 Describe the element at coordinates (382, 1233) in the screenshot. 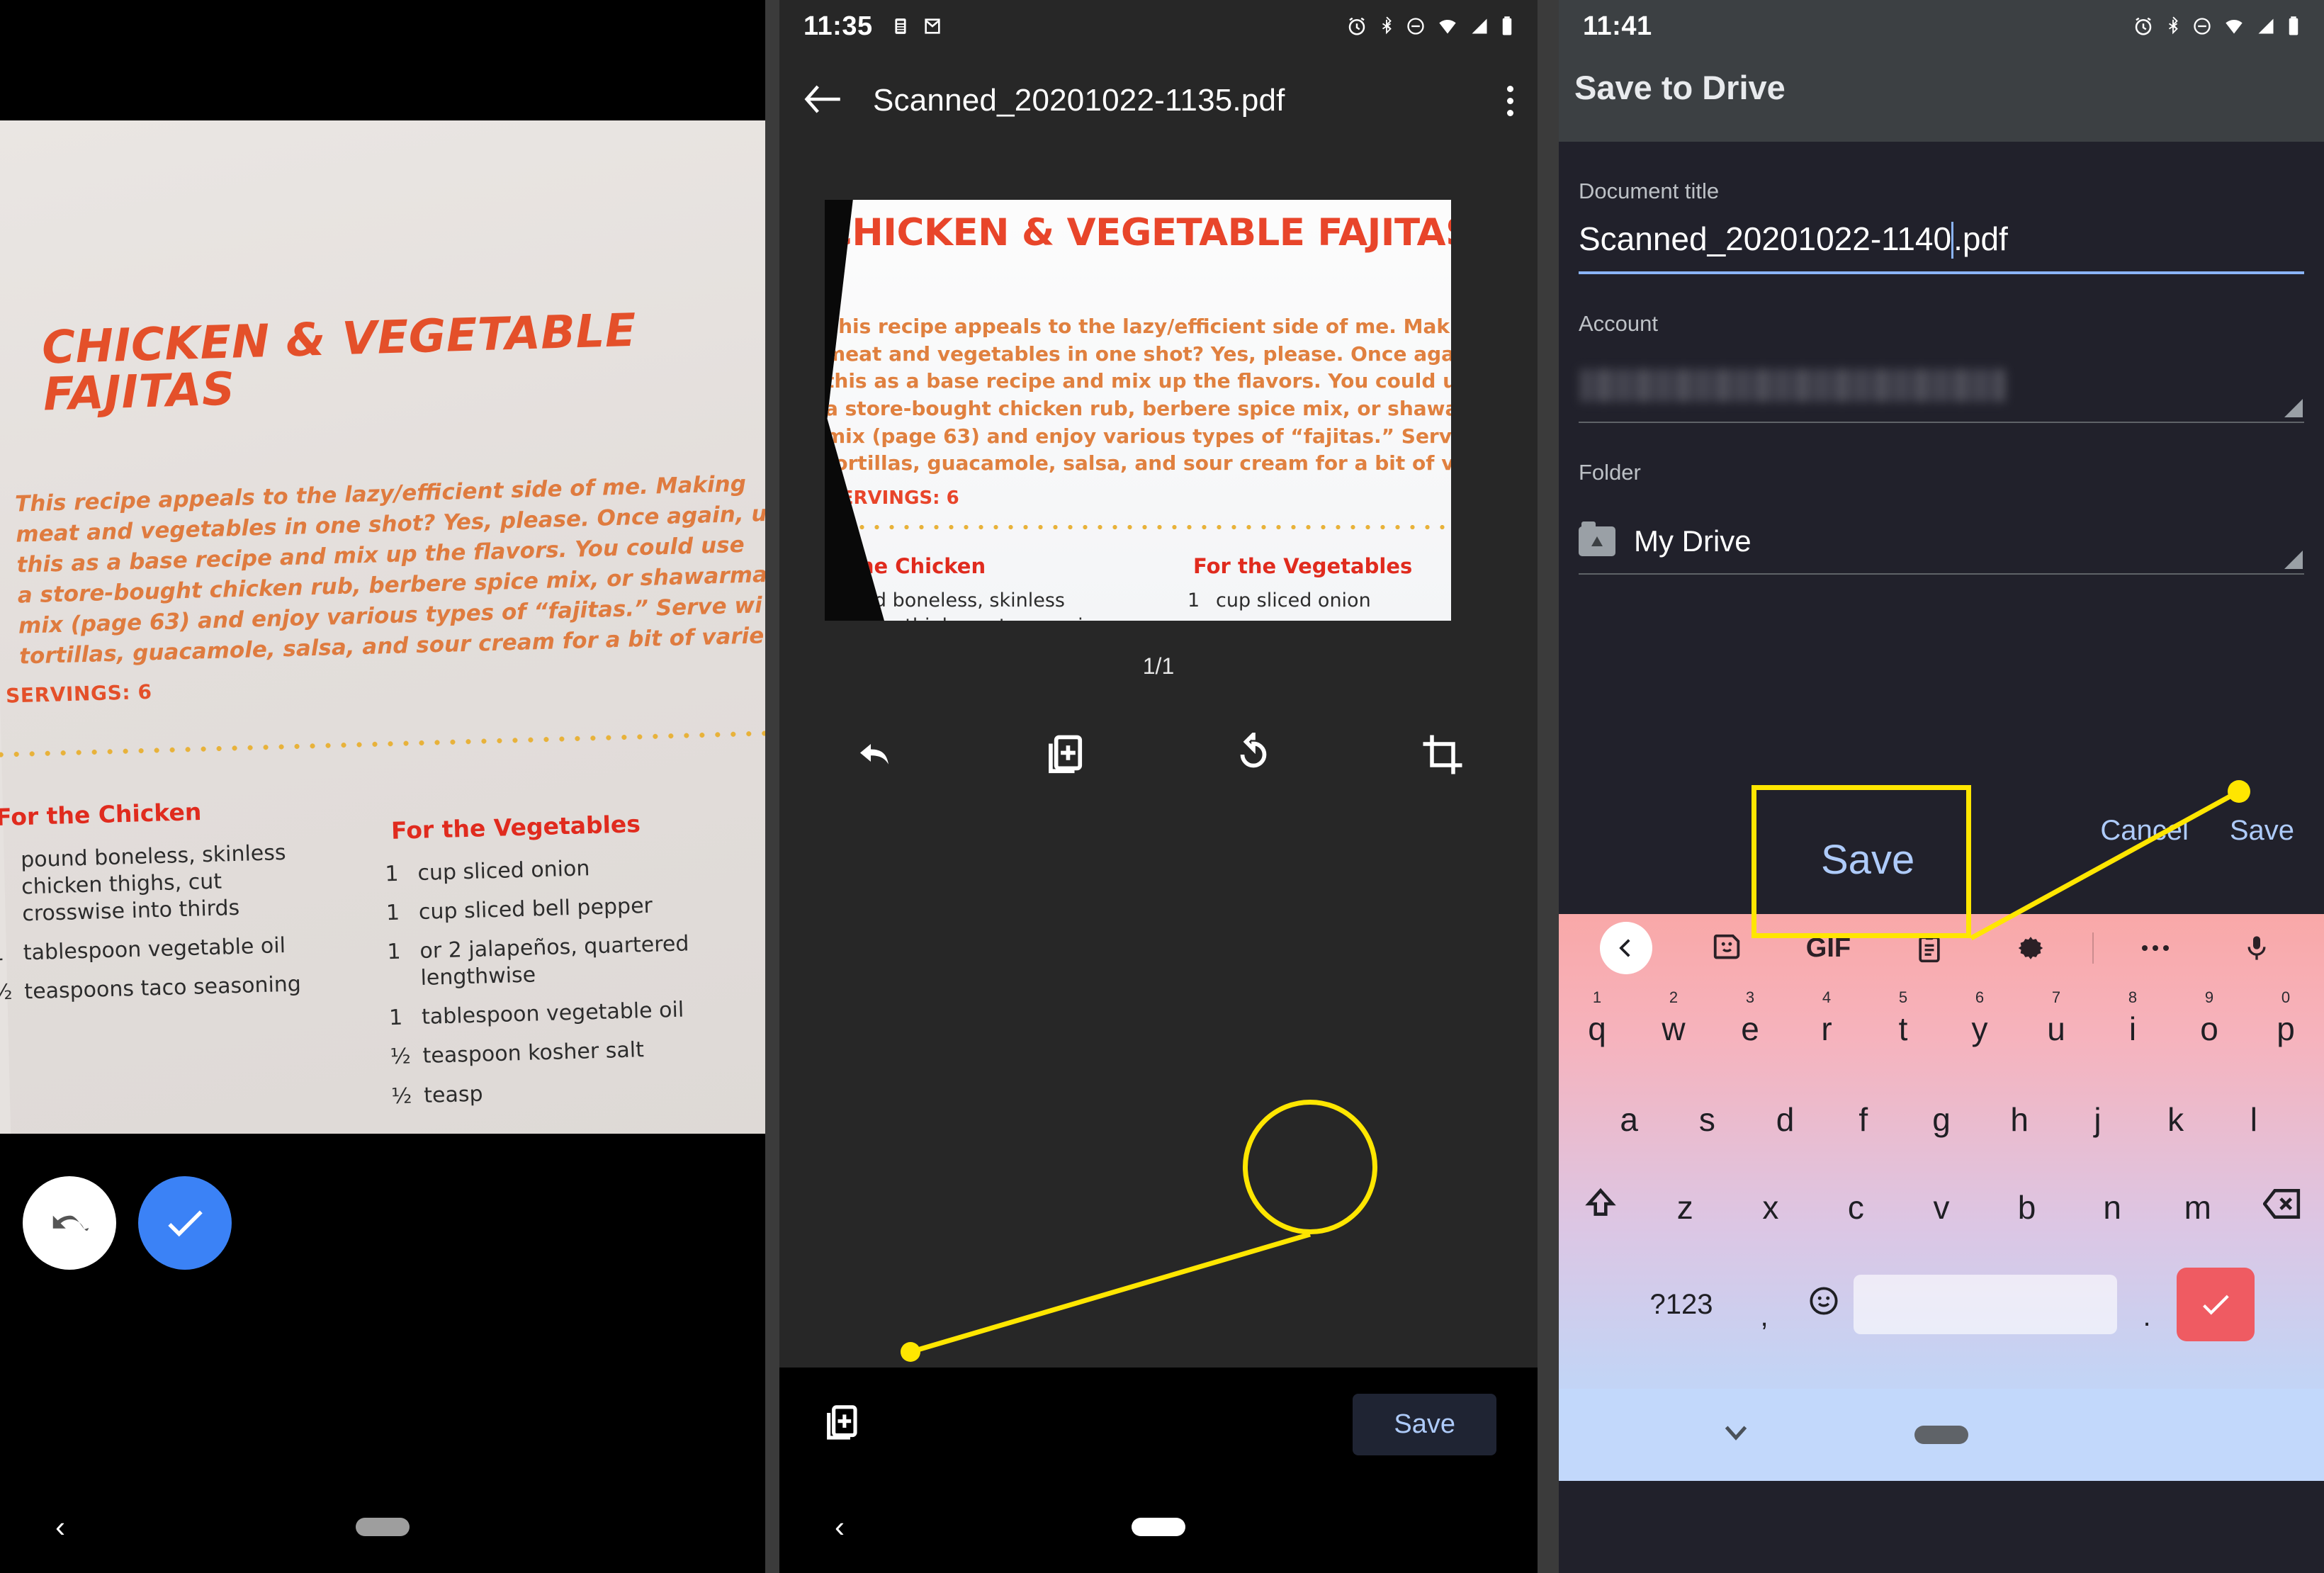

I see `scan-action-bar` at that location.